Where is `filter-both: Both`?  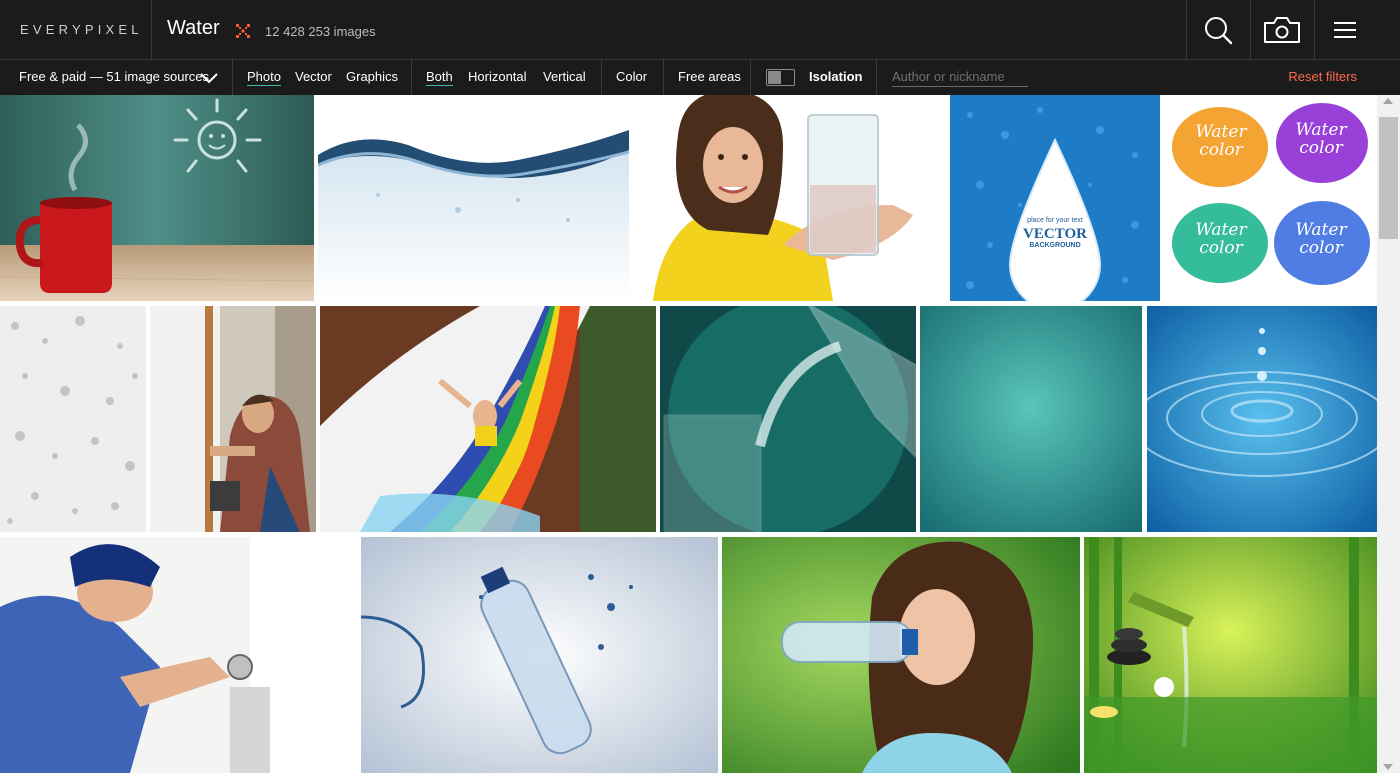
filter-both: Both is located at coordinates (439, 77).